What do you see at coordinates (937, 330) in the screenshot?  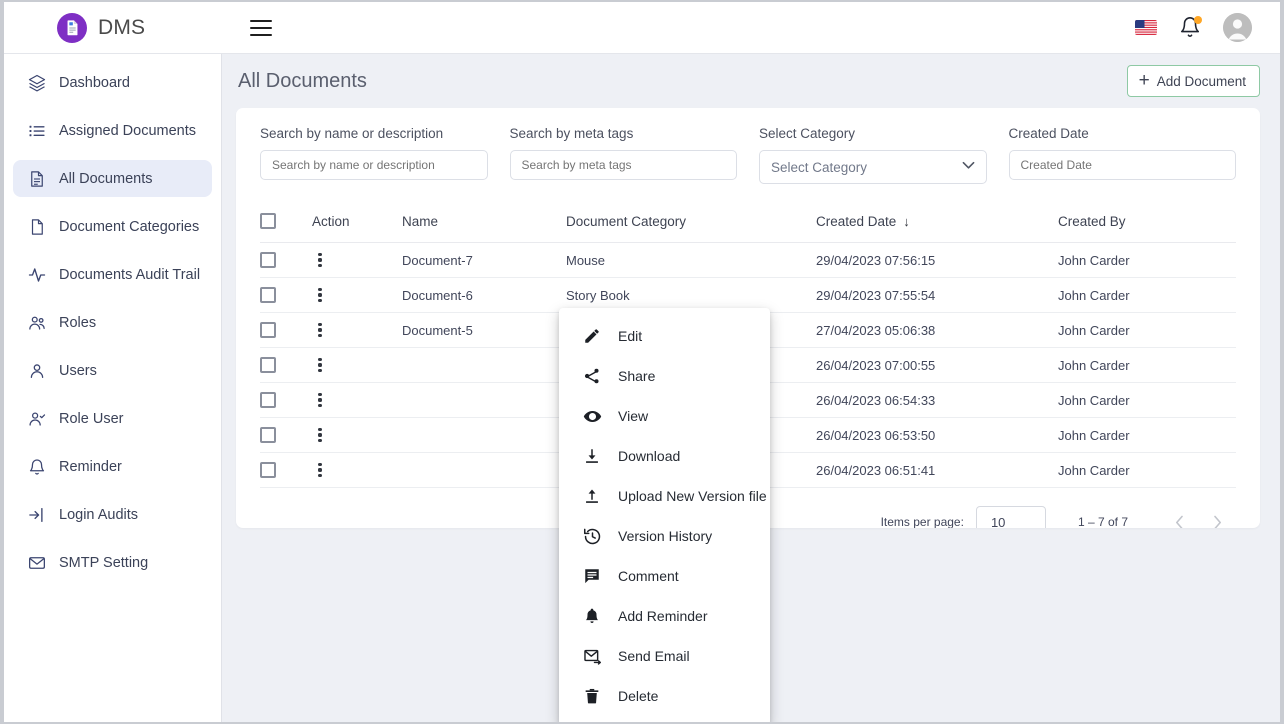 I see `row-created-date: 27/04/2023 05:06:38` at bounding box center [937, 330].